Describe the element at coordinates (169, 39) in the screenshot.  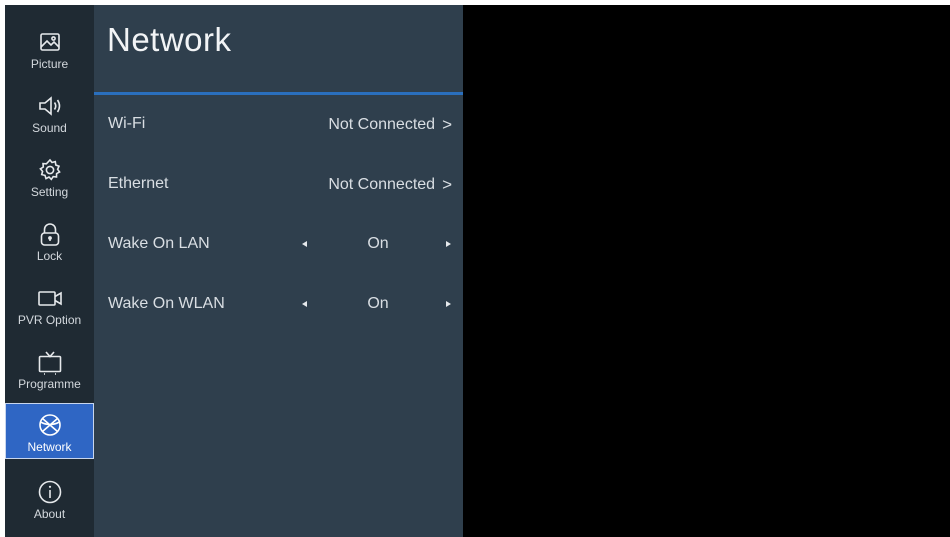
I see `page-title: Network` at that location.